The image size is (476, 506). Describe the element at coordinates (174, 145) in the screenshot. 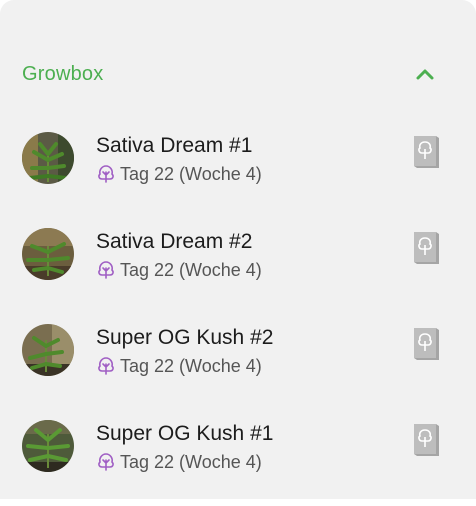

I see `plant-name: Sativa Dream #1` at that location.